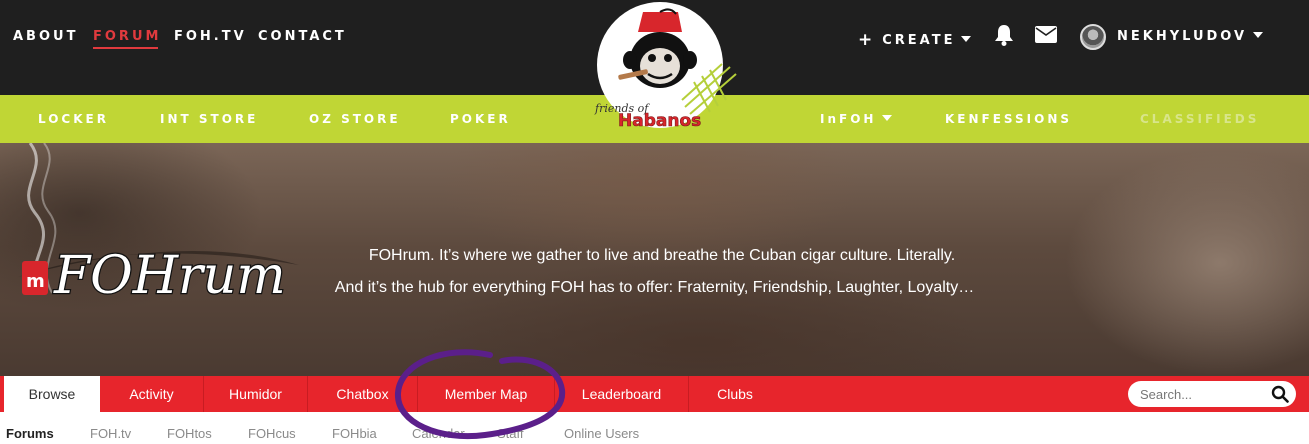 Image resolution: width=1309 pixels, height=444 pixels. I want to click on tab-clubs: Clubs, so click(735, 394).